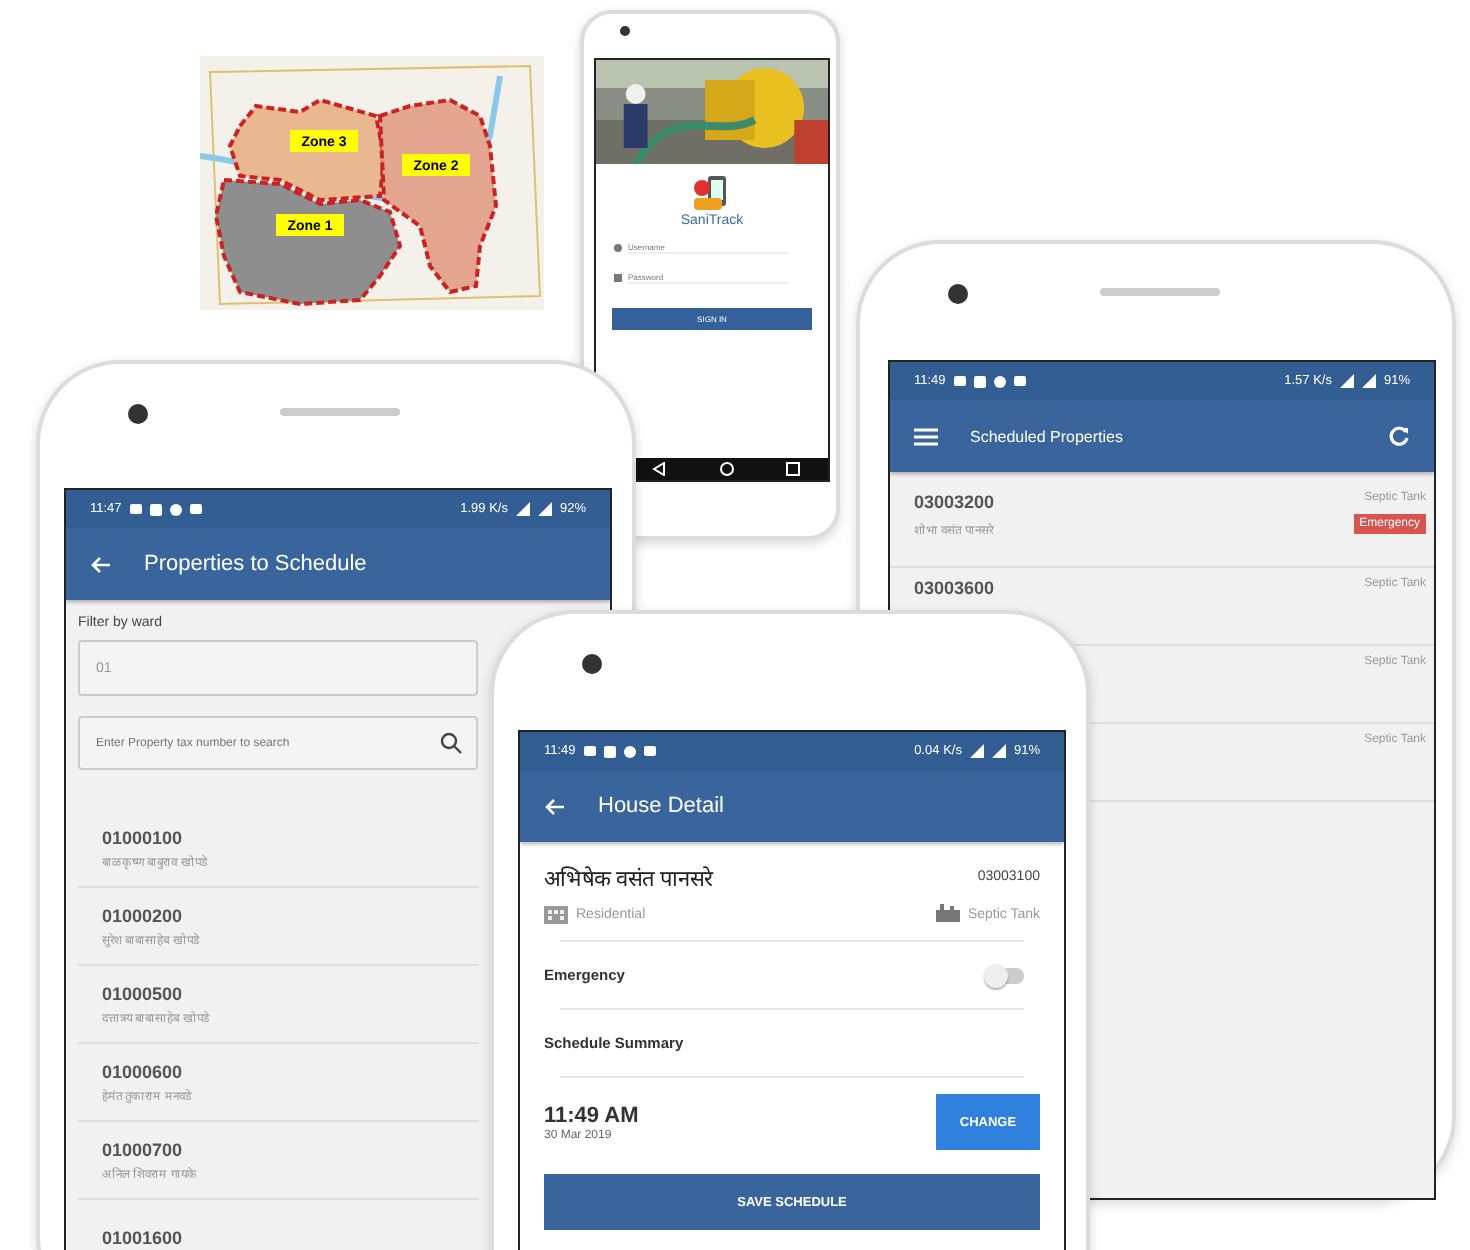 The image size is (1470, 1250). I want to click on property-number: 01000200, so click(142, 915).